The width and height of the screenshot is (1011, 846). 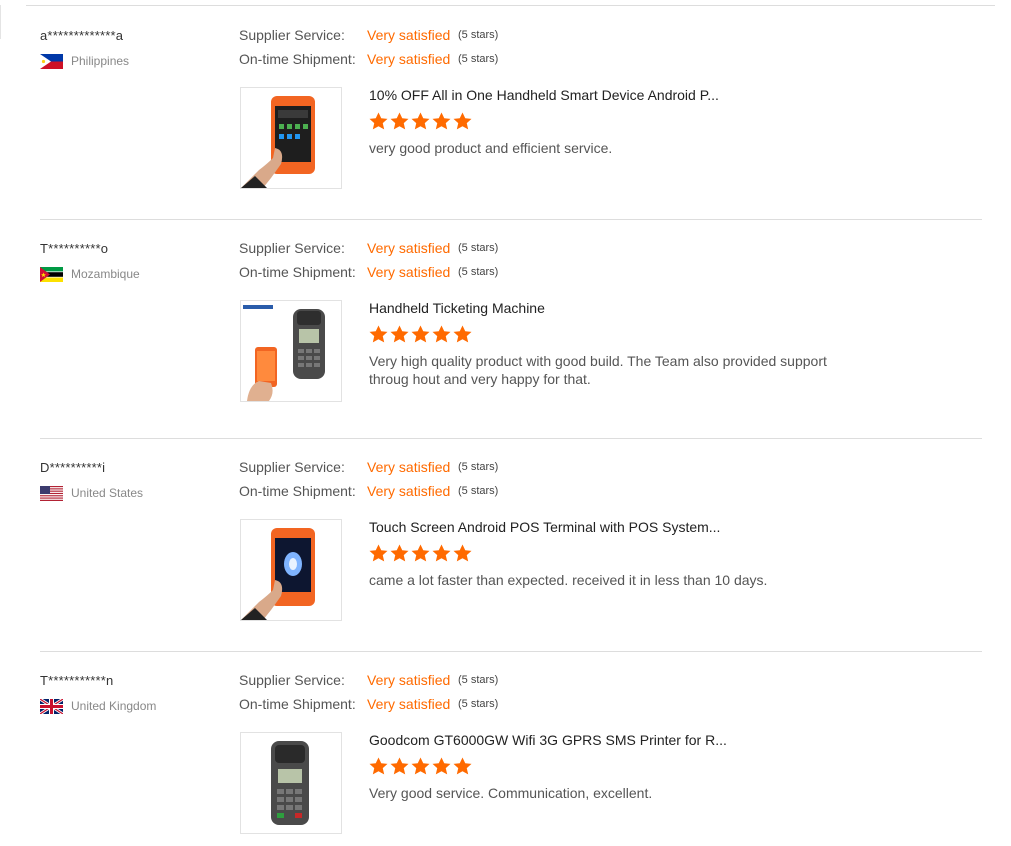 I want to click on reviewer-country: United States, so click(x=91, y=493).